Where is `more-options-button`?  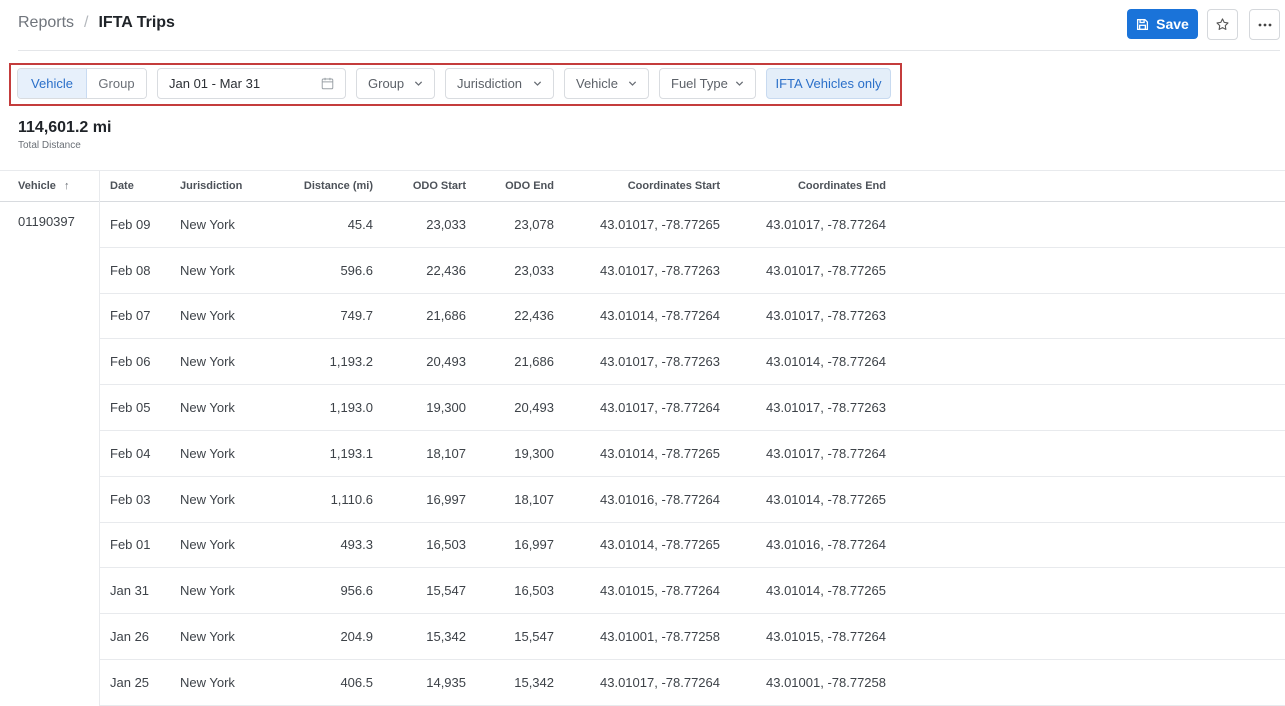
more-options-button is located at coordinates (1264, 24).